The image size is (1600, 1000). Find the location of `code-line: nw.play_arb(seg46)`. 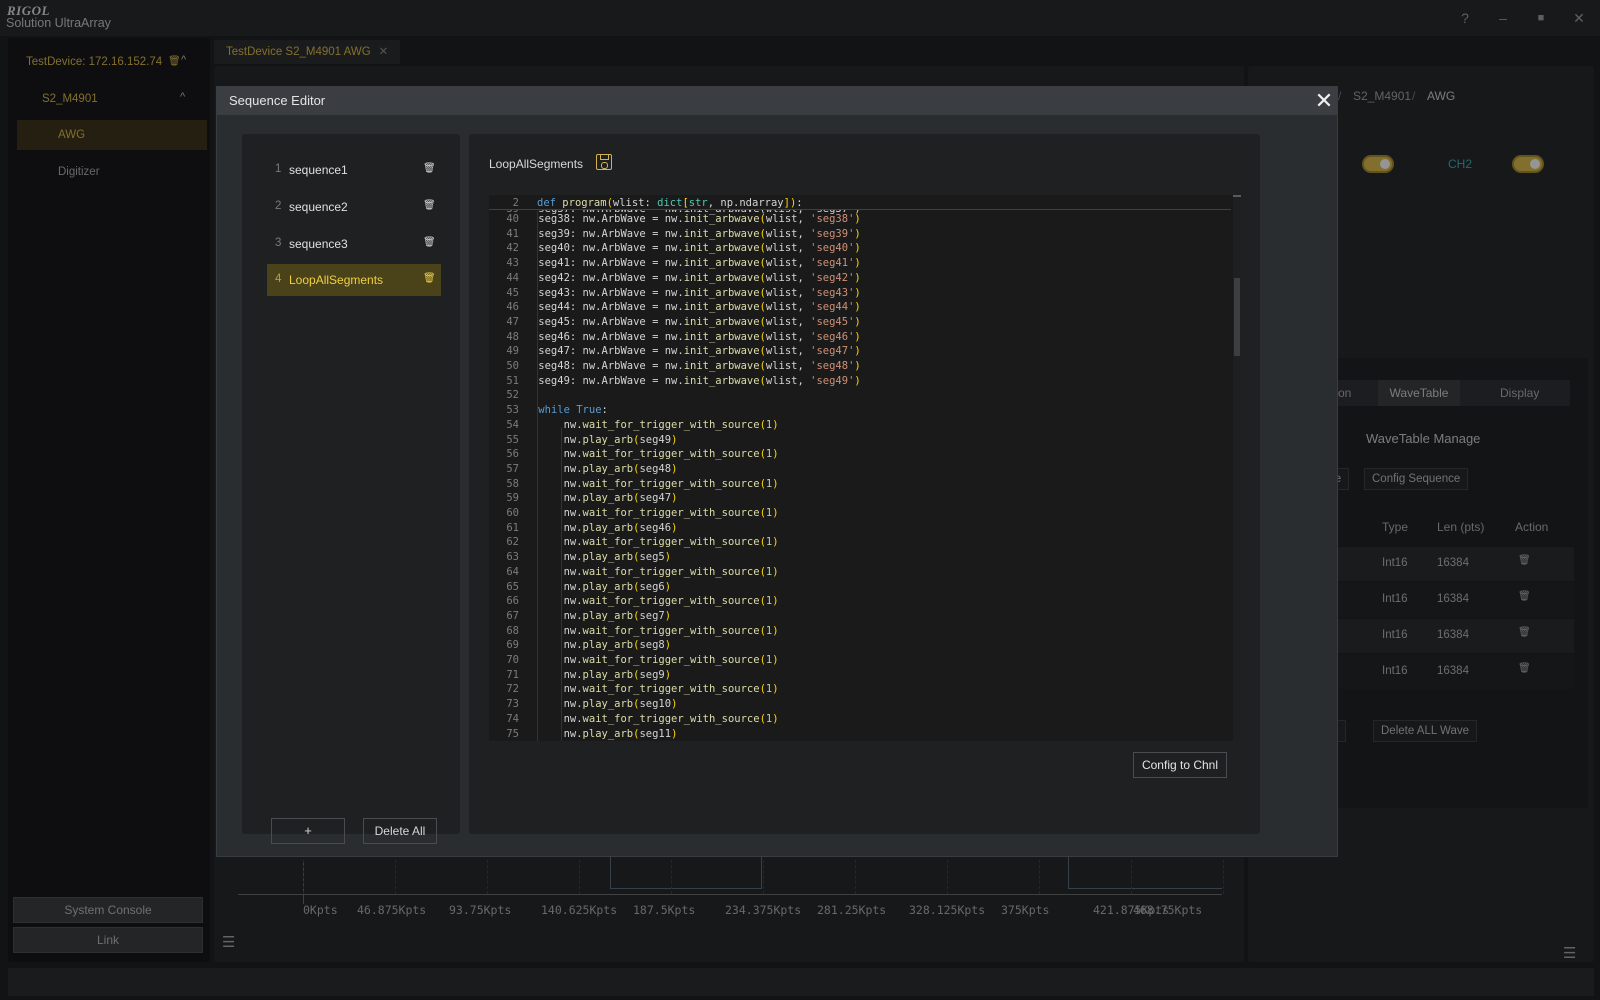

code-line: nw.play_arb(seg46) is located at coordinates (595, 528).